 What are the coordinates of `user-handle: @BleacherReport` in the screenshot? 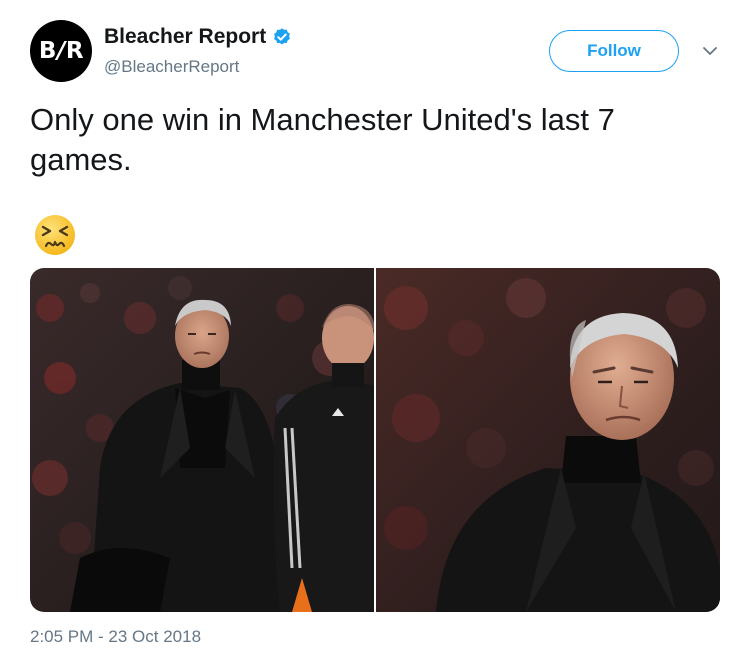 It's located at (171, 67).